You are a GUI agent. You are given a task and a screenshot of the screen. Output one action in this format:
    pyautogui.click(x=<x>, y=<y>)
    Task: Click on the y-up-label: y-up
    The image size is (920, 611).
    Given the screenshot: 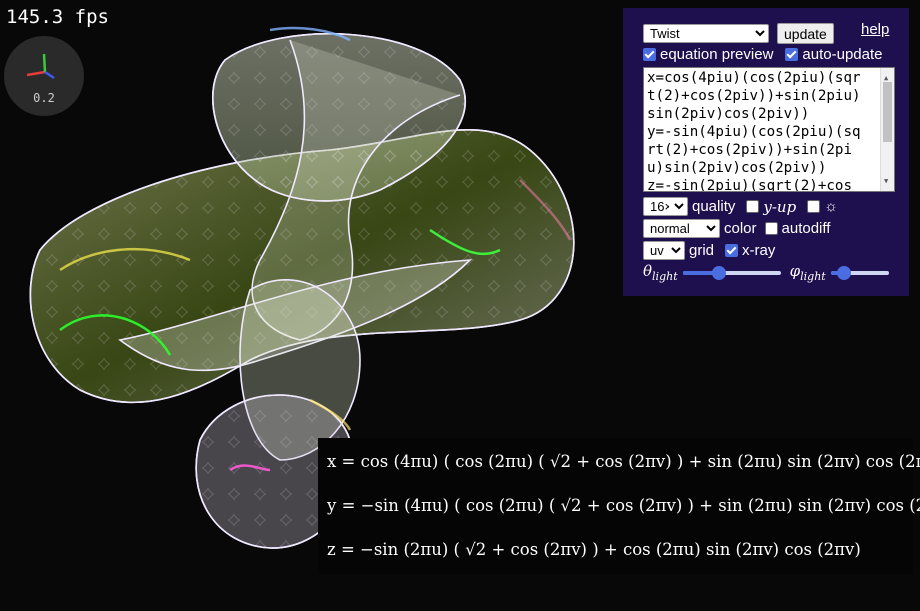 What is the action you would take?
    pyautogui.click(x=780, y=206)
    